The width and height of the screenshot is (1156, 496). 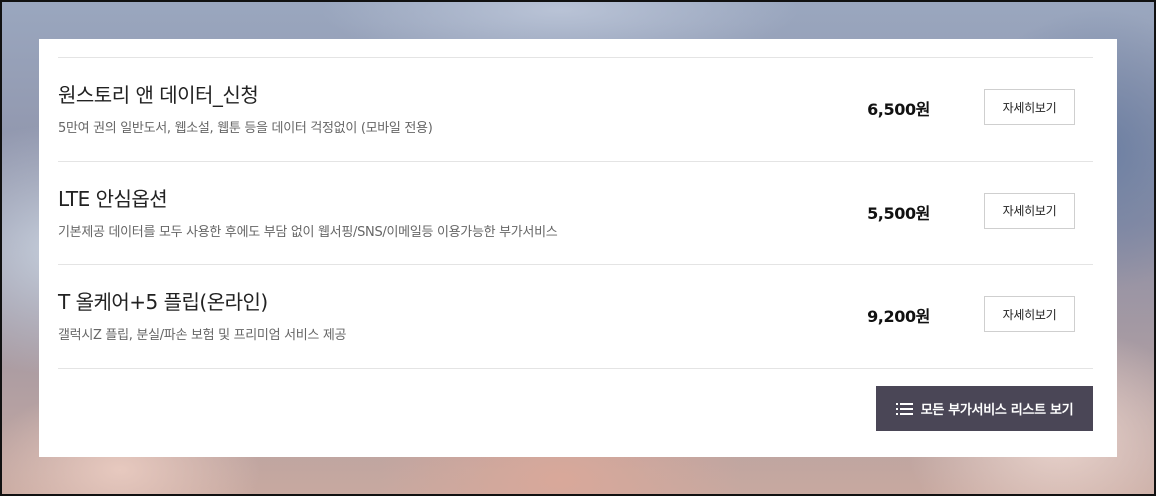 What do you see at coordinates (158, 95) in the screenshot?
I see `service-title: 원스토리 앤 데이터_신청` at bounding box center [158, 95].